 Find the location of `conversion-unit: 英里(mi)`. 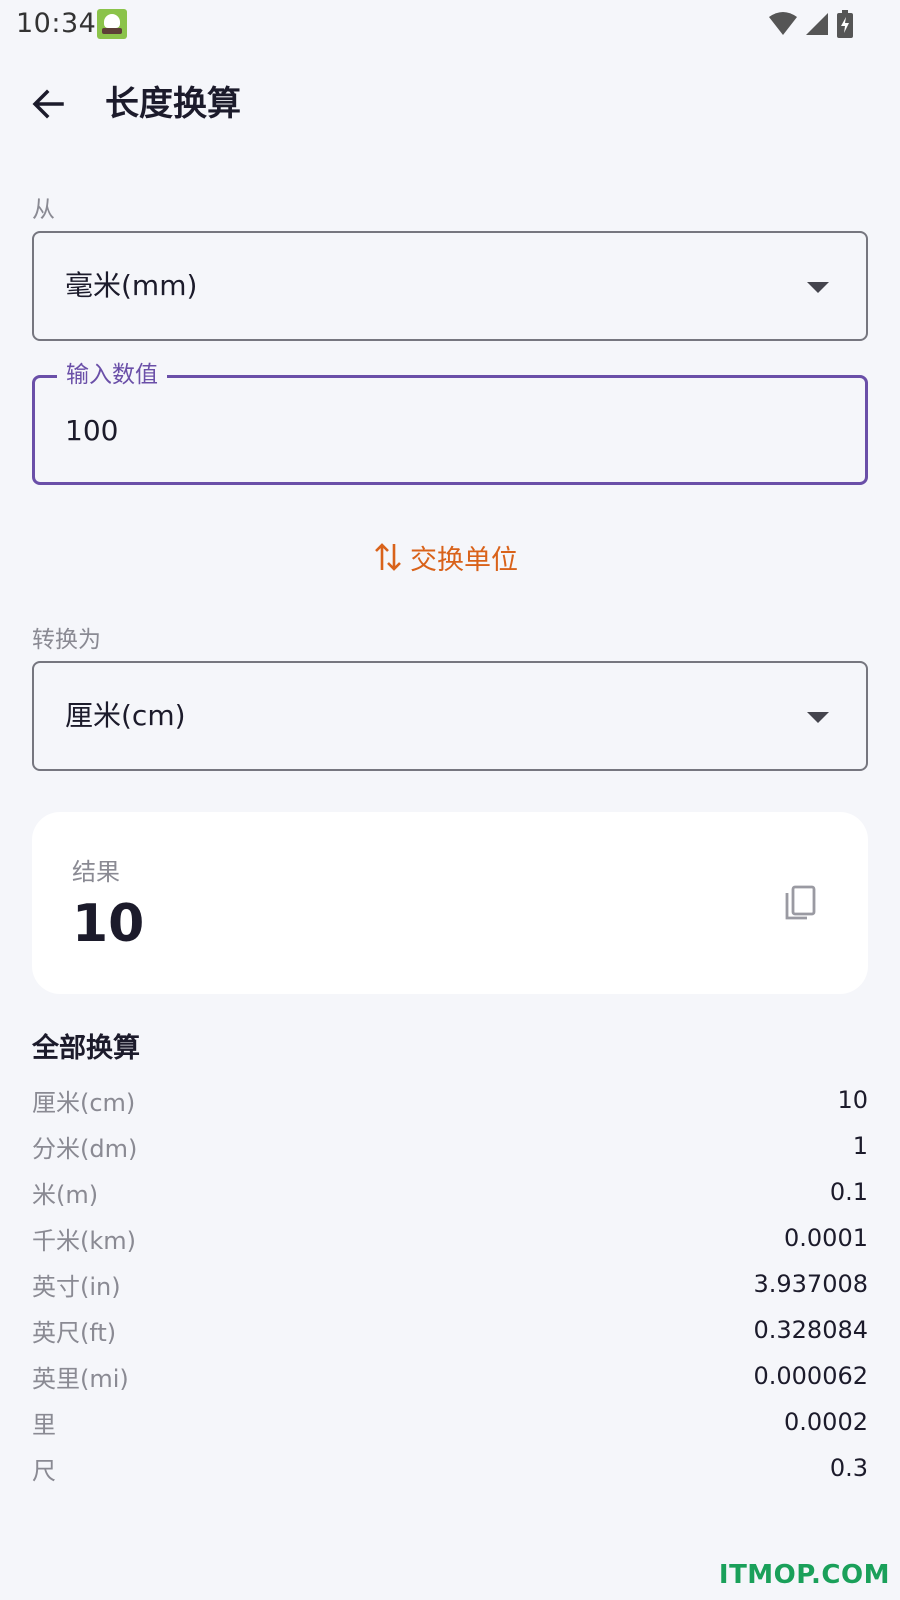

conversion-unit: 英里(mi) is located at coordinates (80, 1378).